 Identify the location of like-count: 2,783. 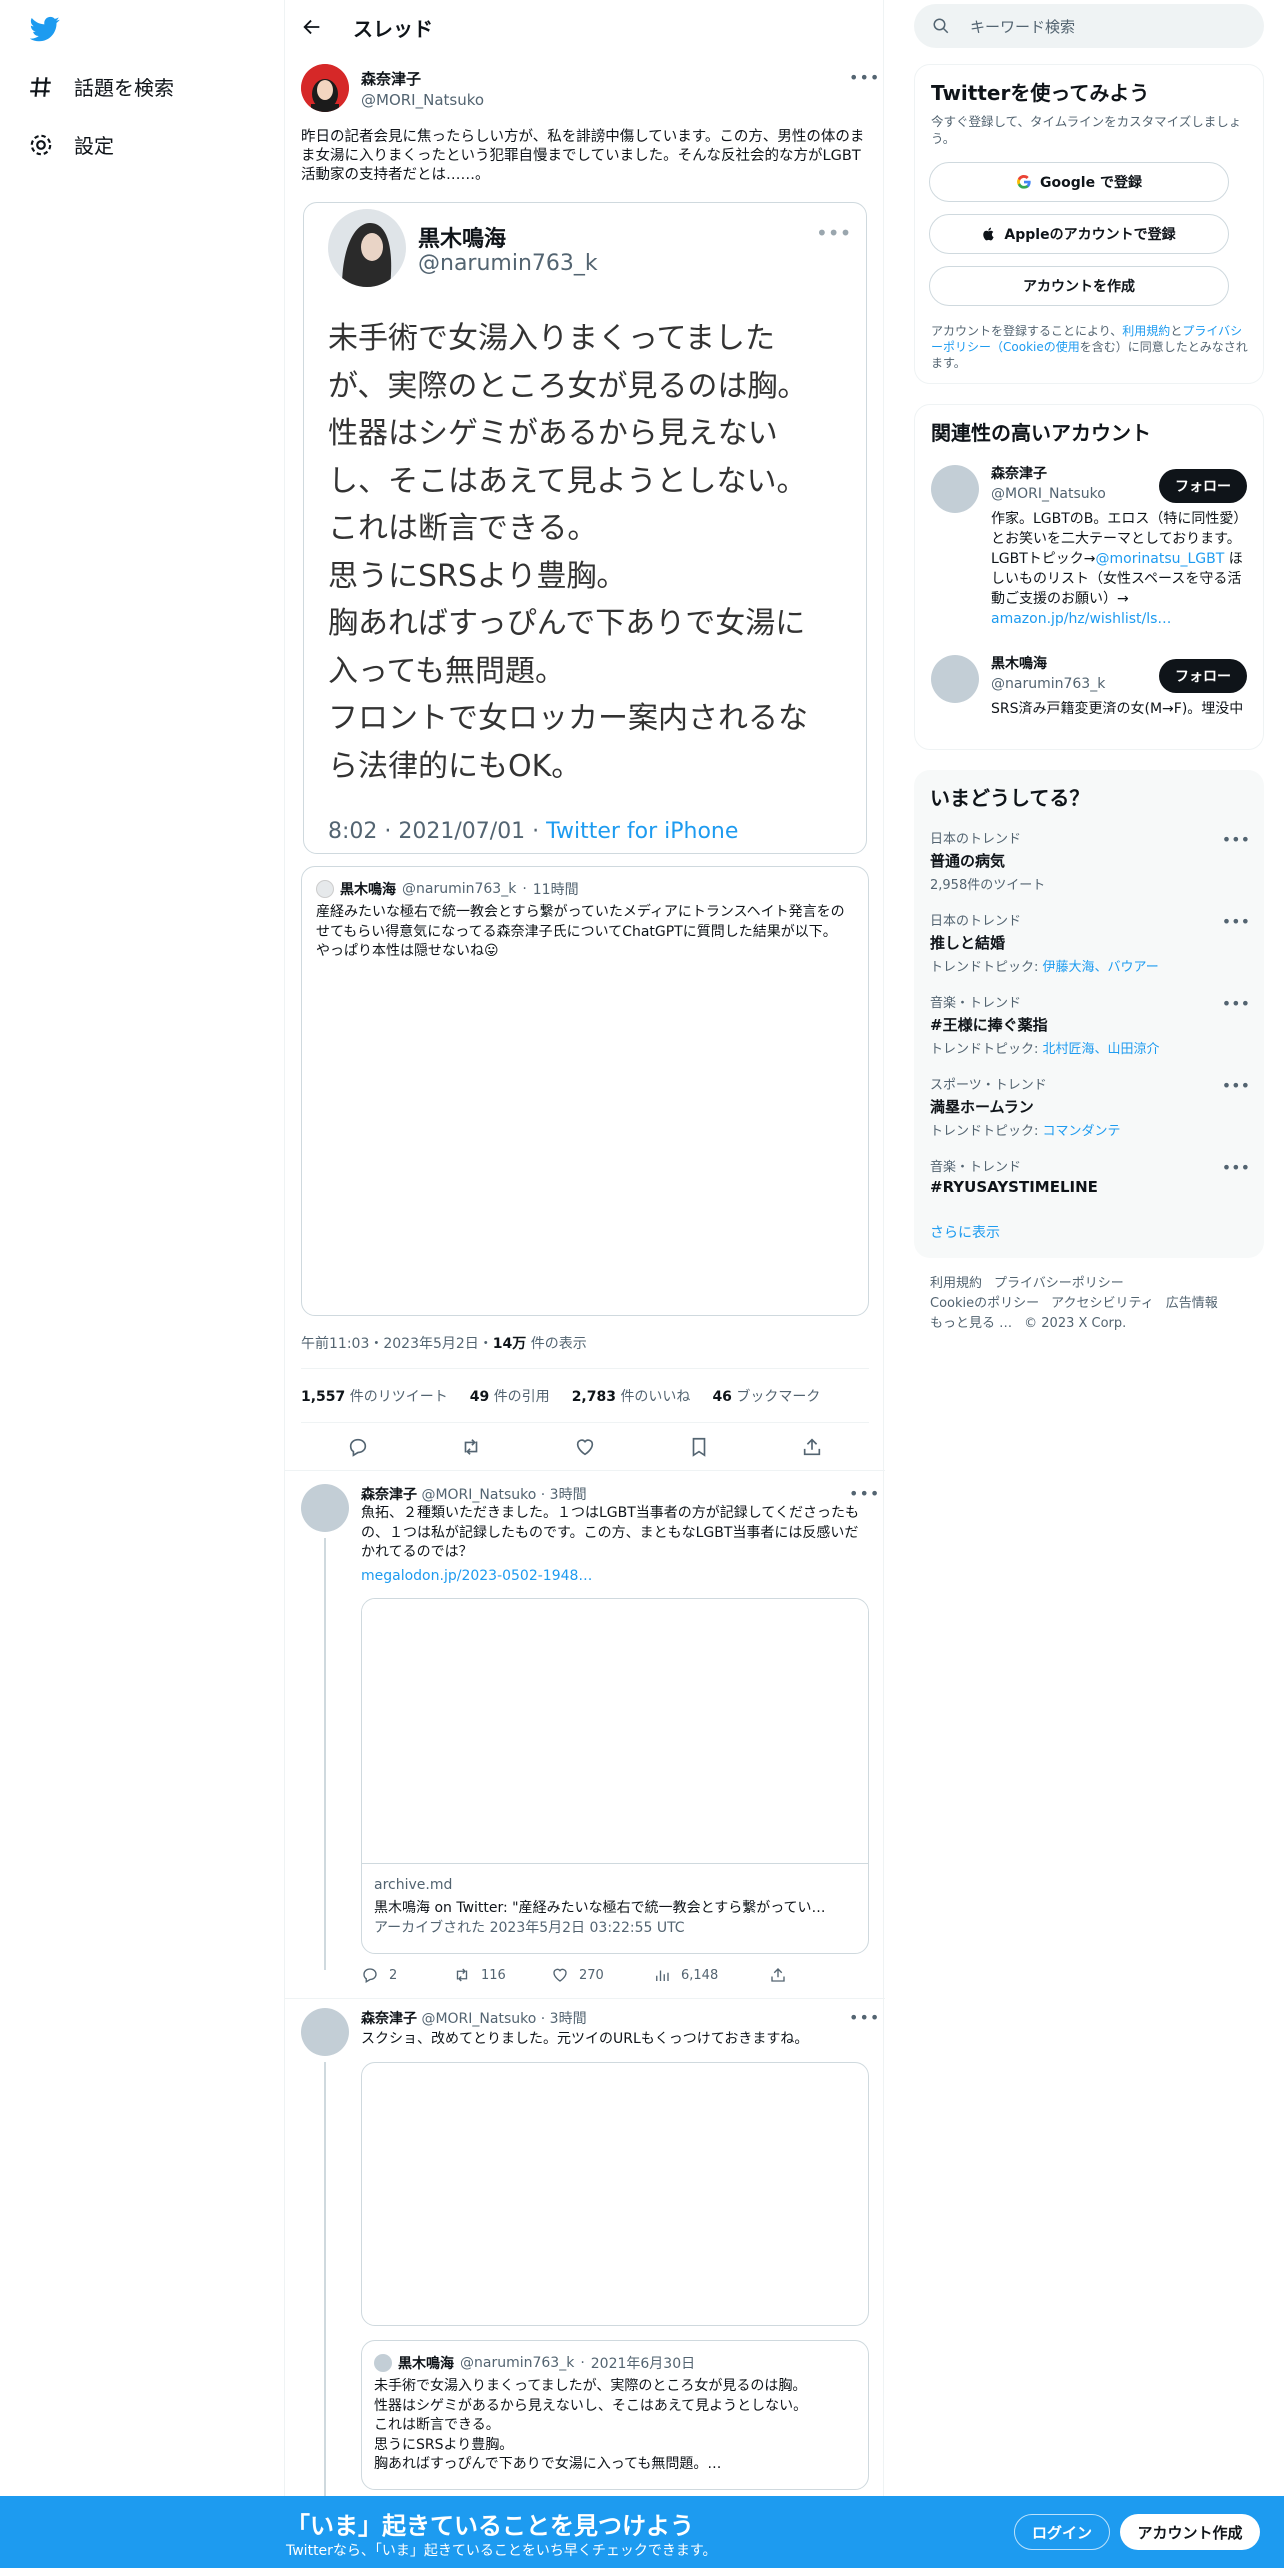
(593, 1397).